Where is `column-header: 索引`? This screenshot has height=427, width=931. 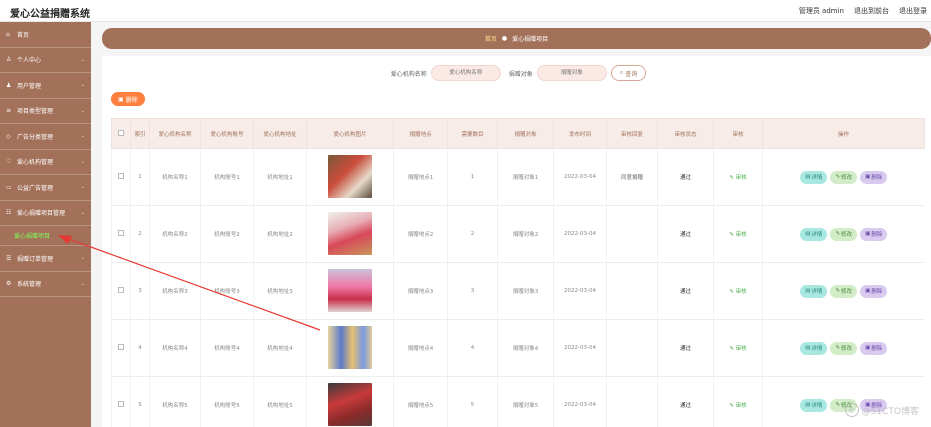
column-header: 索引 is located at coordinates (140, 133).